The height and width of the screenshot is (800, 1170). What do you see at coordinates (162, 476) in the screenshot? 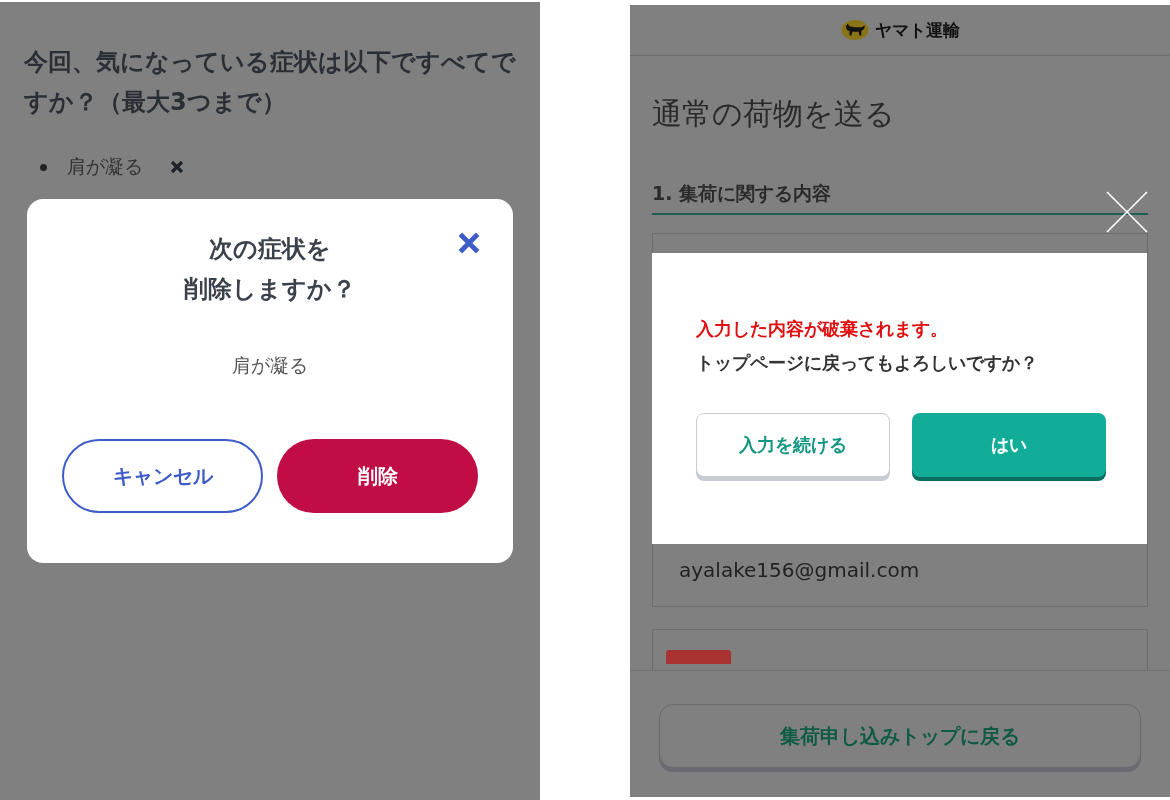
I see `cancel-button: キャンセル` at bounding box center [162, 476].